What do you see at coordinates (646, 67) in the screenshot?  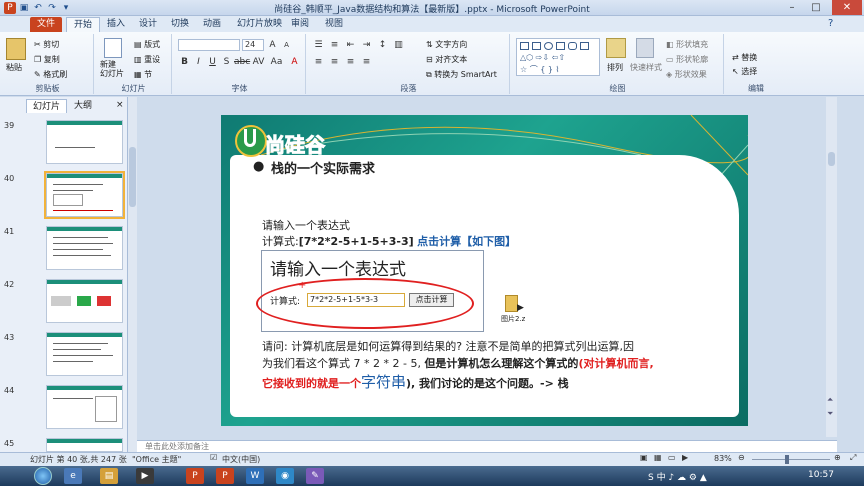 I see `quick-styles-button: 快速样式` at bounding box center [646, 67].